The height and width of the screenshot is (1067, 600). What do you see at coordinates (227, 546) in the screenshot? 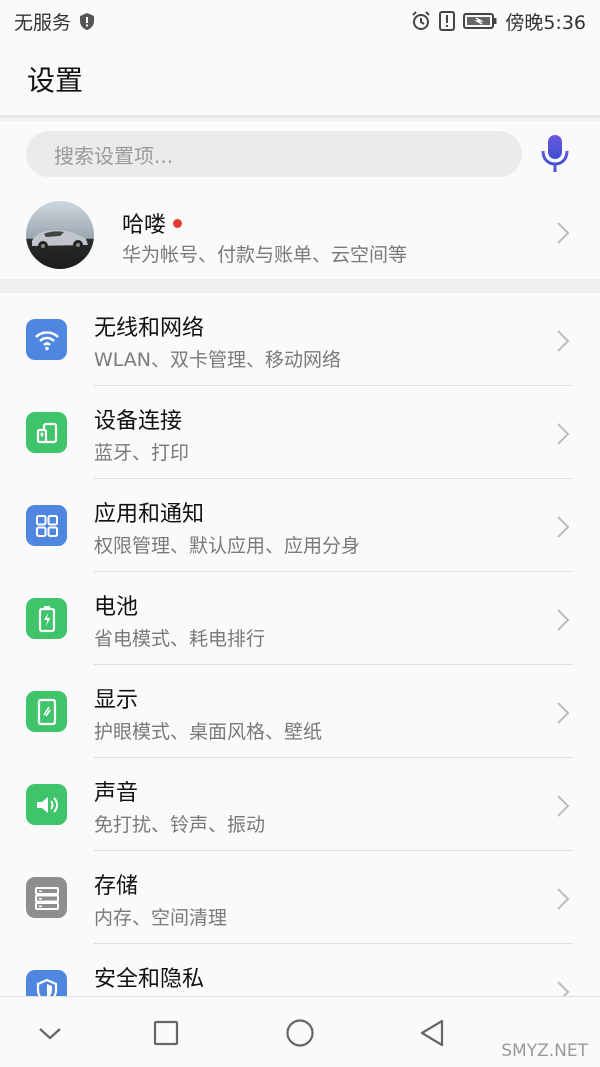
I see `item-subtitle: 权限管理、默认应用、应用分身` at bounding box center [227, 546].